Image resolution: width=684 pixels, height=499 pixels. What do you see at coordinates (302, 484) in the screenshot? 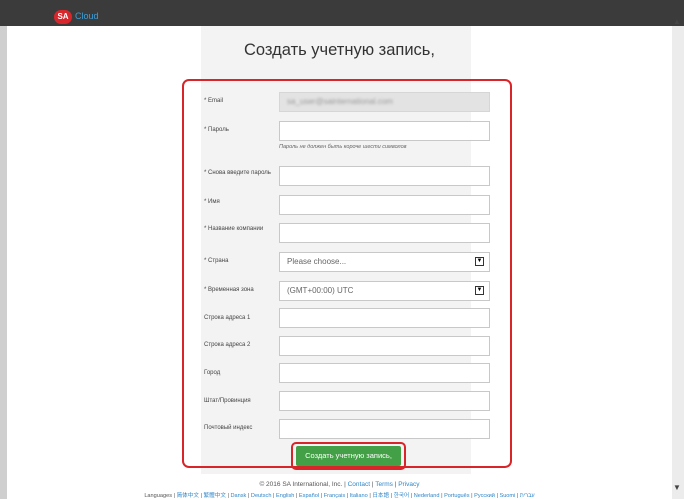
I see `copyright-text: © 2016 SA International, Inc. |` at bounding box center [302, 484].